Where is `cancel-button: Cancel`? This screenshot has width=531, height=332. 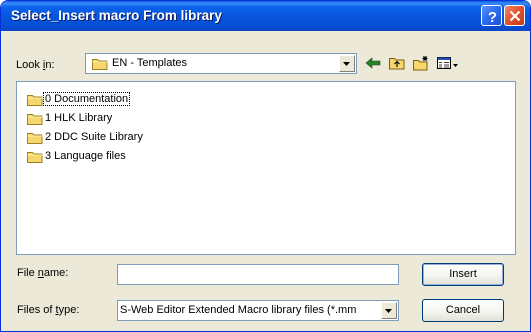 cancel-button: Cancel is located at coordinates (463, 310).